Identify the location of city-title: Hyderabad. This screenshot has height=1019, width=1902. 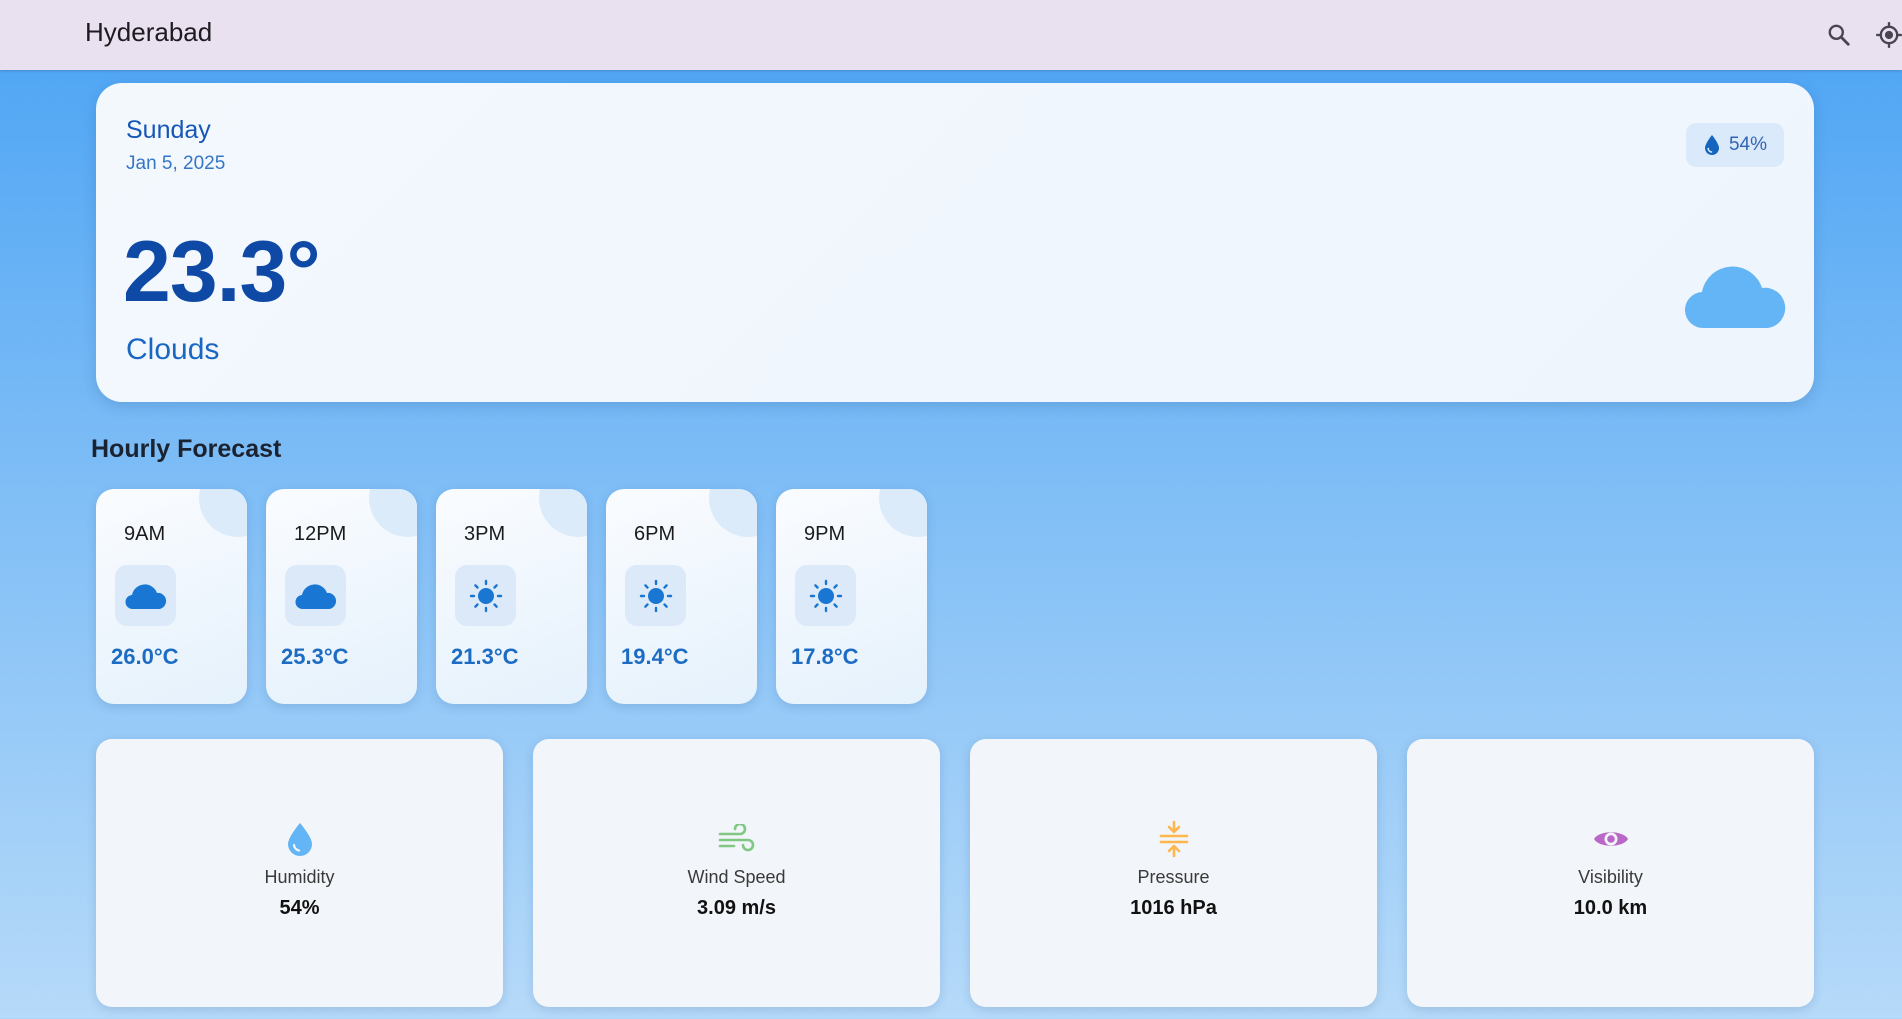
(149, 32).